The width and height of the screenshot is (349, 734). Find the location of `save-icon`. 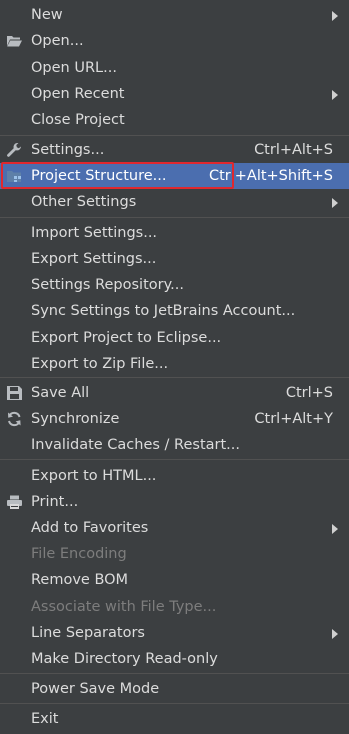

save-icon is located at coordinates (14, 393).